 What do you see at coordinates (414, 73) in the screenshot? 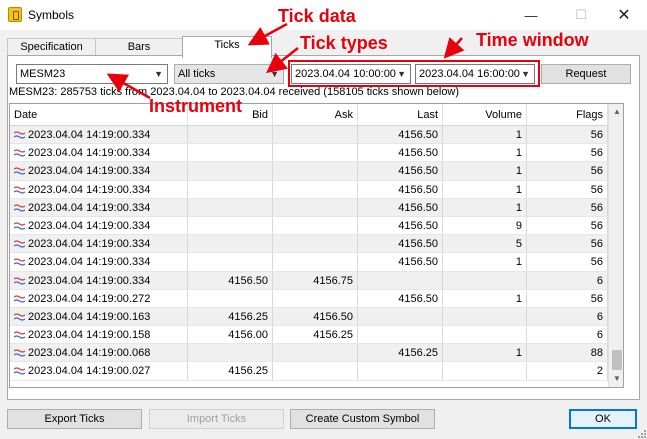
I see `time-window-highlight-box` at bounding box center [414, 73].